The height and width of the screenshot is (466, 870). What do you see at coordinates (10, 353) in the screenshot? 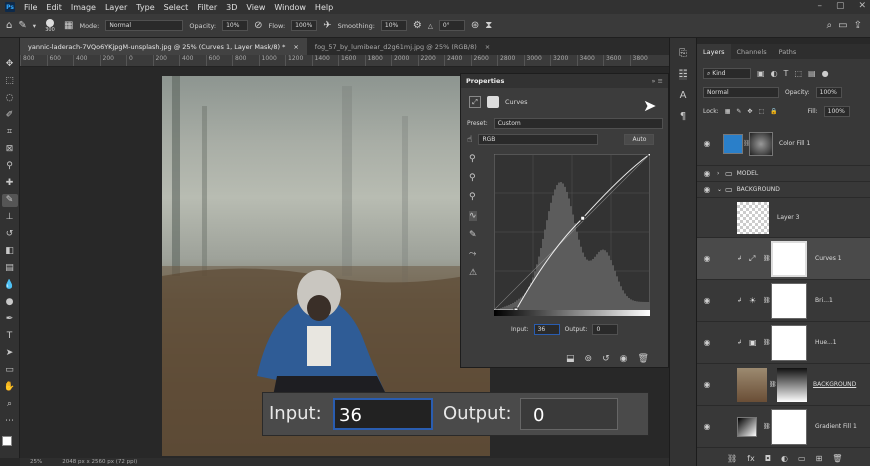
I see `path-select-icon: ➤` at bounding box center [10, 353].